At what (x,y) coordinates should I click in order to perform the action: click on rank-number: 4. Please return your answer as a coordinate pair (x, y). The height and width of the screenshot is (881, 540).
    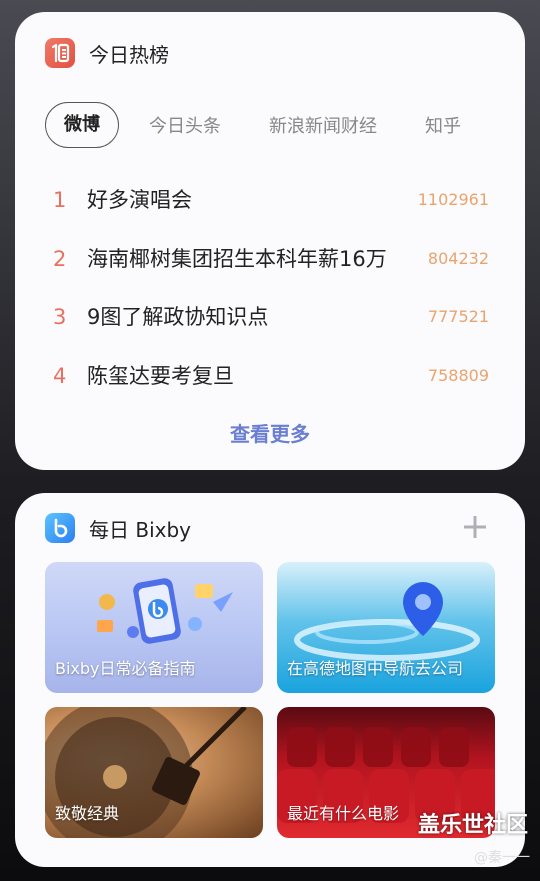
    Looking at the image, I should click on (60, 375).